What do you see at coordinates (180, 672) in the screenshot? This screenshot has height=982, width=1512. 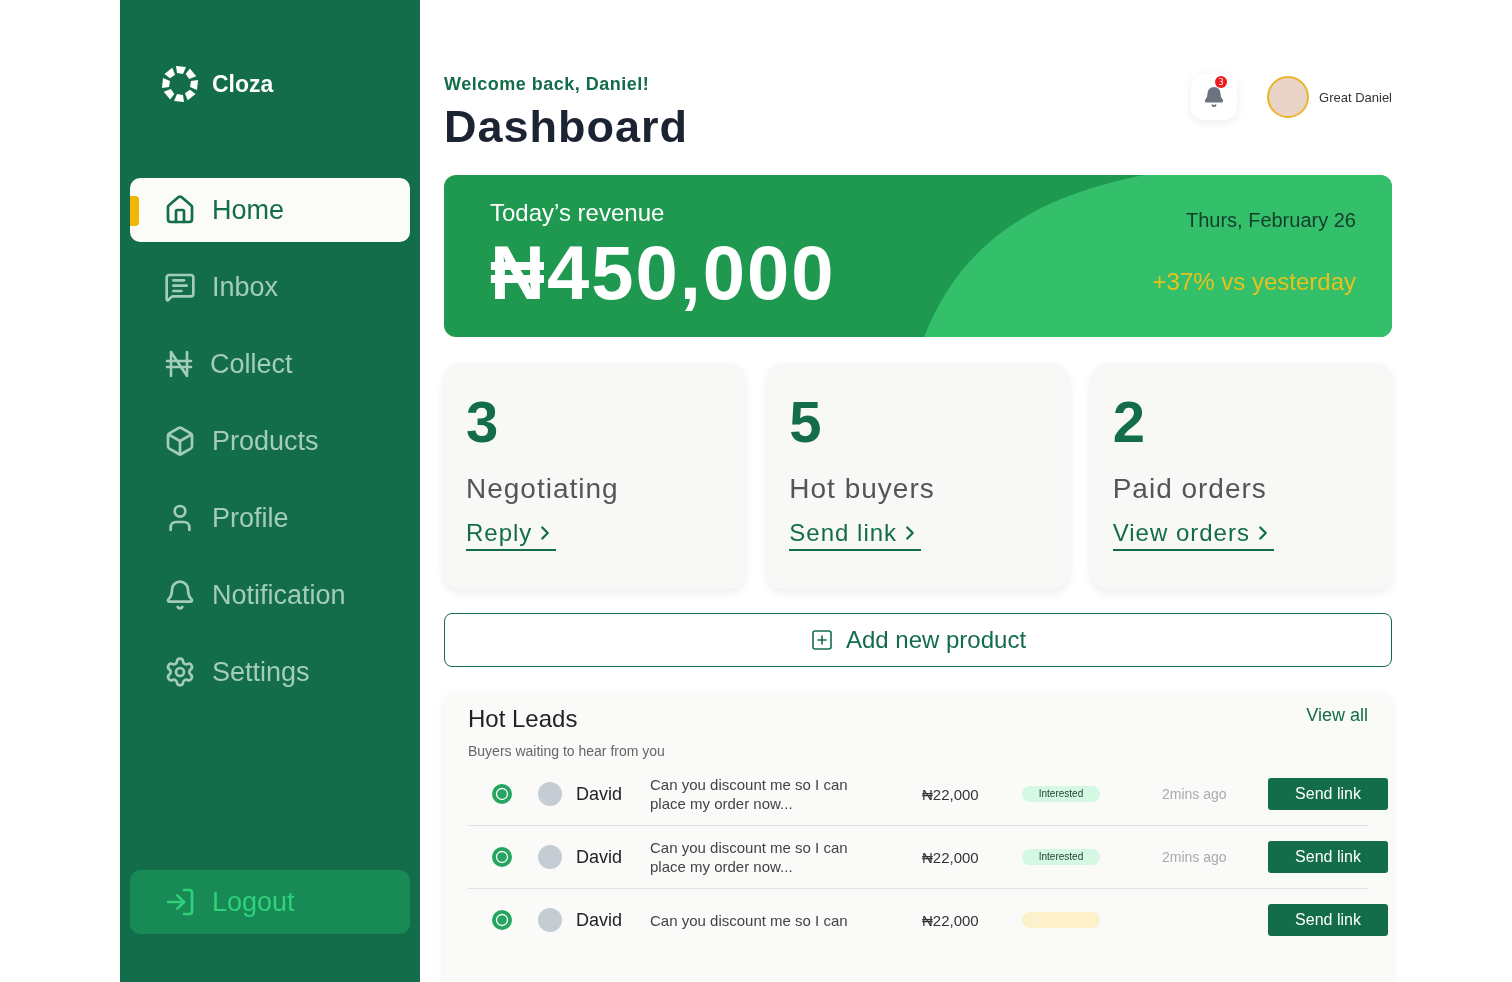 I see `settings-icon` at bounding box center [180, 672].